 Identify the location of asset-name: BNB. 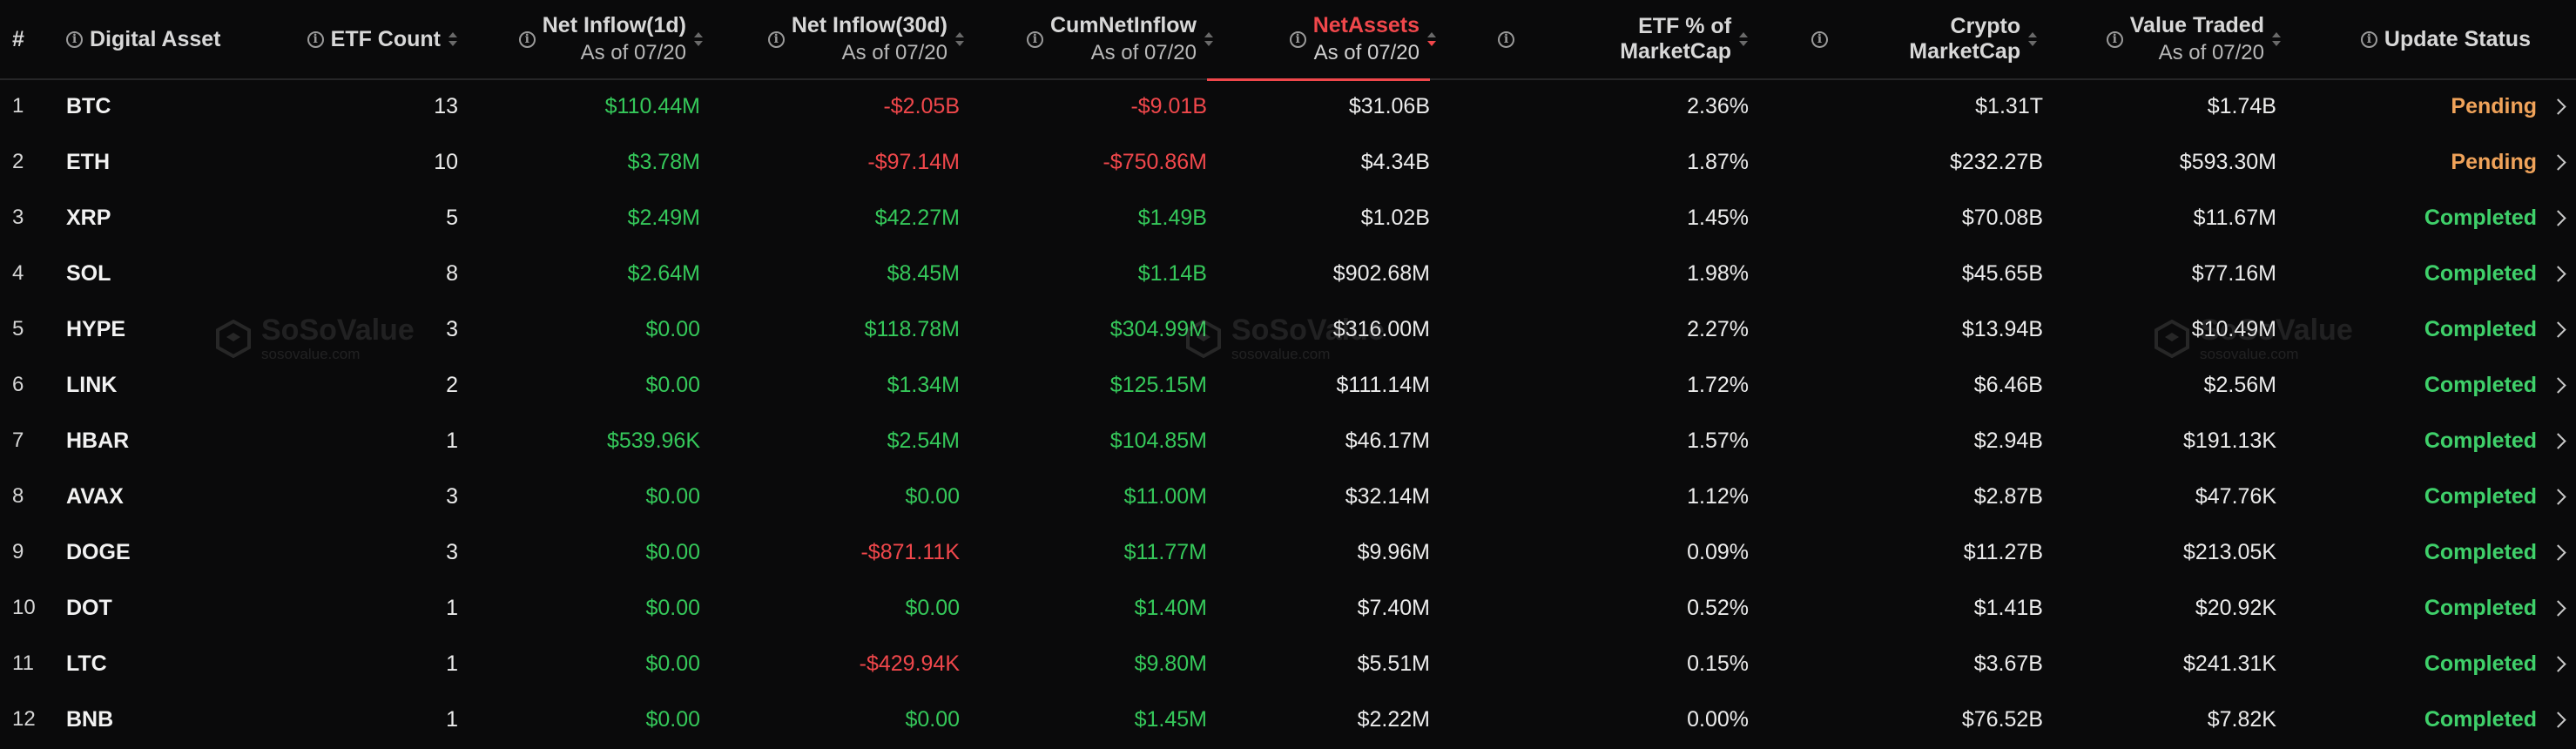
(153, 719).